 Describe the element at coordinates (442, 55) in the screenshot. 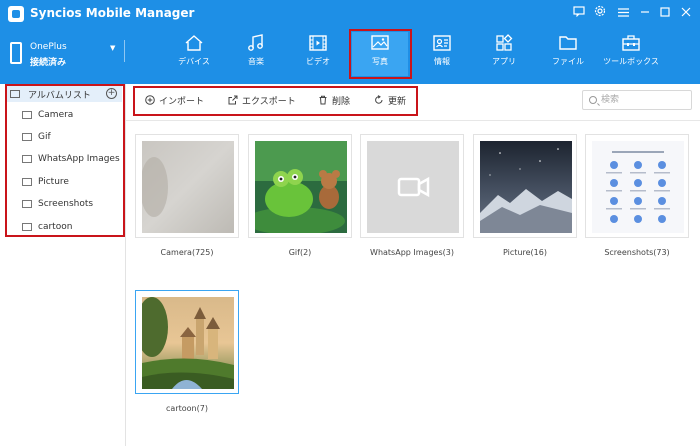

I see `tab-info: 情報` at that location.